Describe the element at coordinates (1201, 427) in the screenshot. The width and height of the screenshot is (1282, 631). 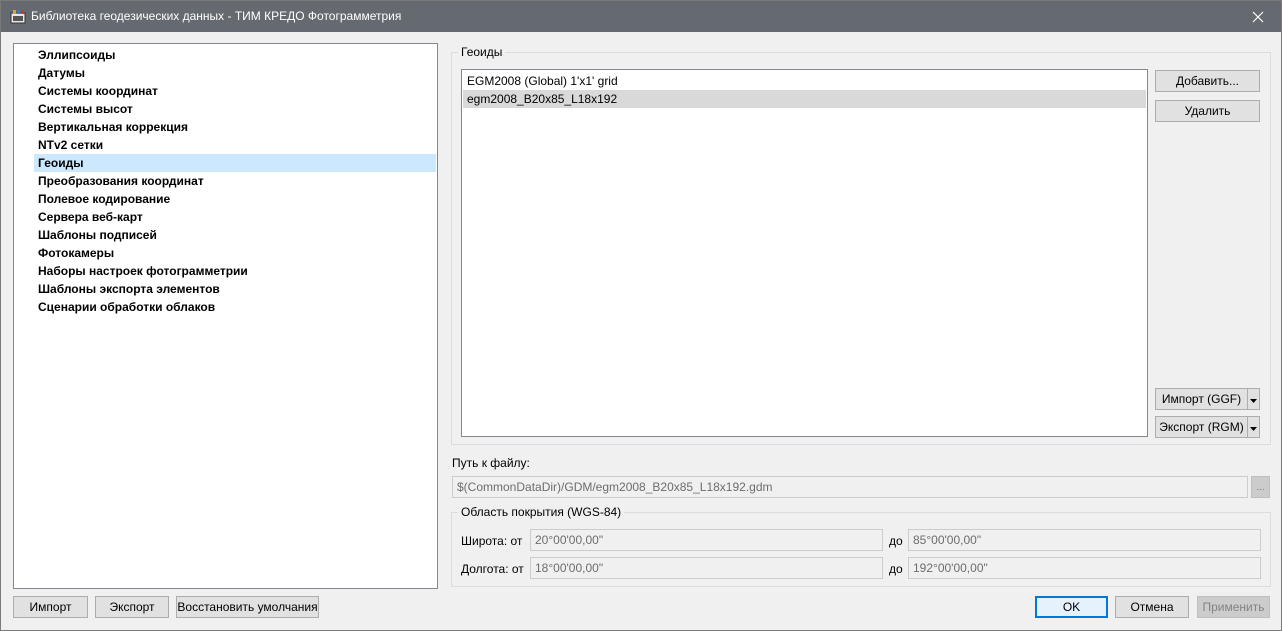
I see `export-rgm-button: Экспорт (RGM)` at that location.